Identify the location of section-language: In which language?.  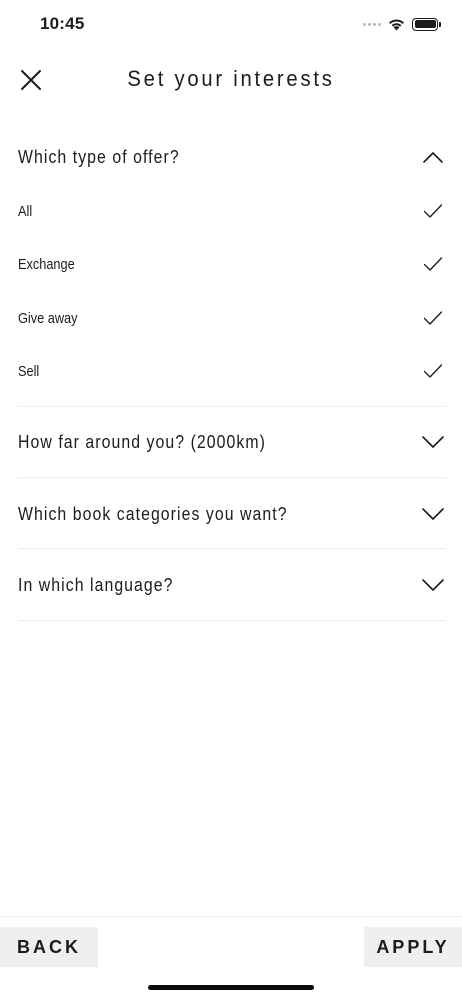
(232, 585).